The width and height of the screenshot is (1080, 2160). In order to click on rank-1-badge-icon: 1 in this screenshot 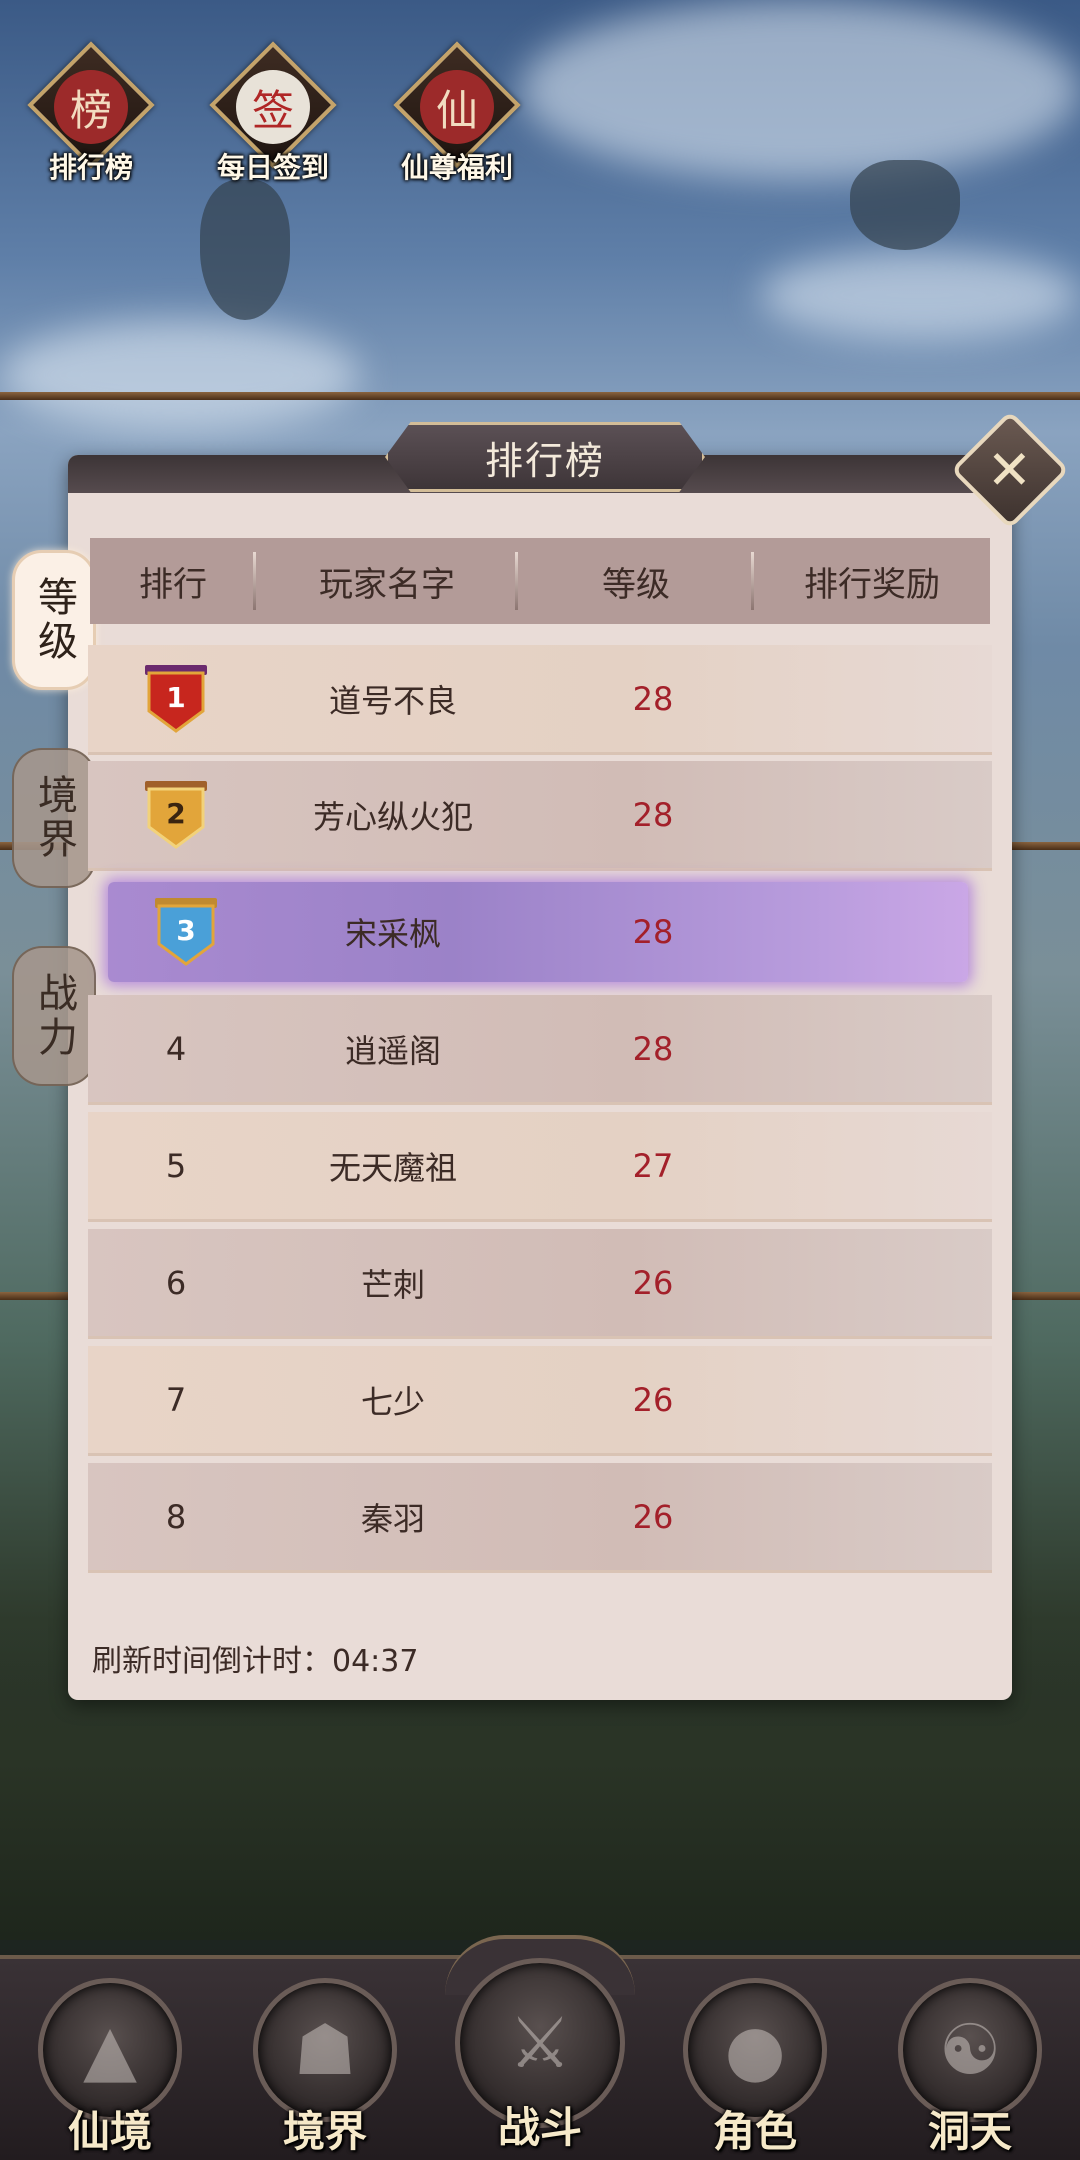, I will do `click(176, 698)`.